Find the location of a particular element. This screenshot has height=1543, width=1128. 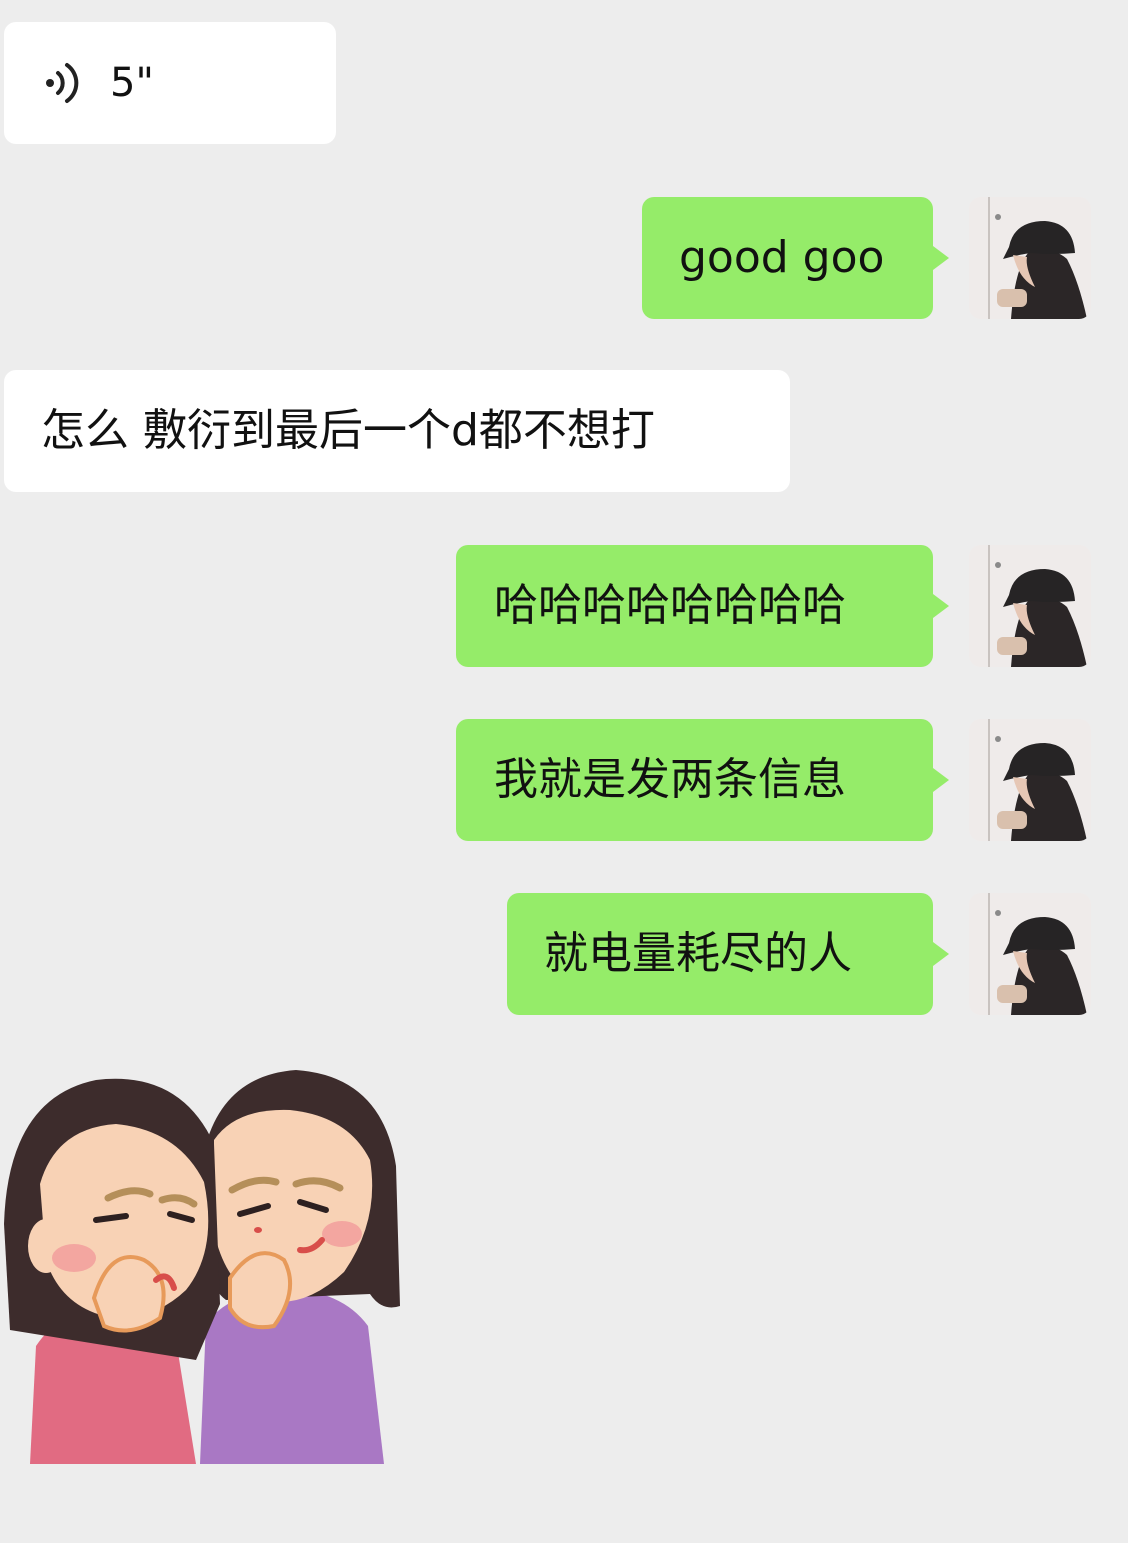

message-text: 怎么 敷衍到最后一个d都不想打 is located at coordinates (348, 430).